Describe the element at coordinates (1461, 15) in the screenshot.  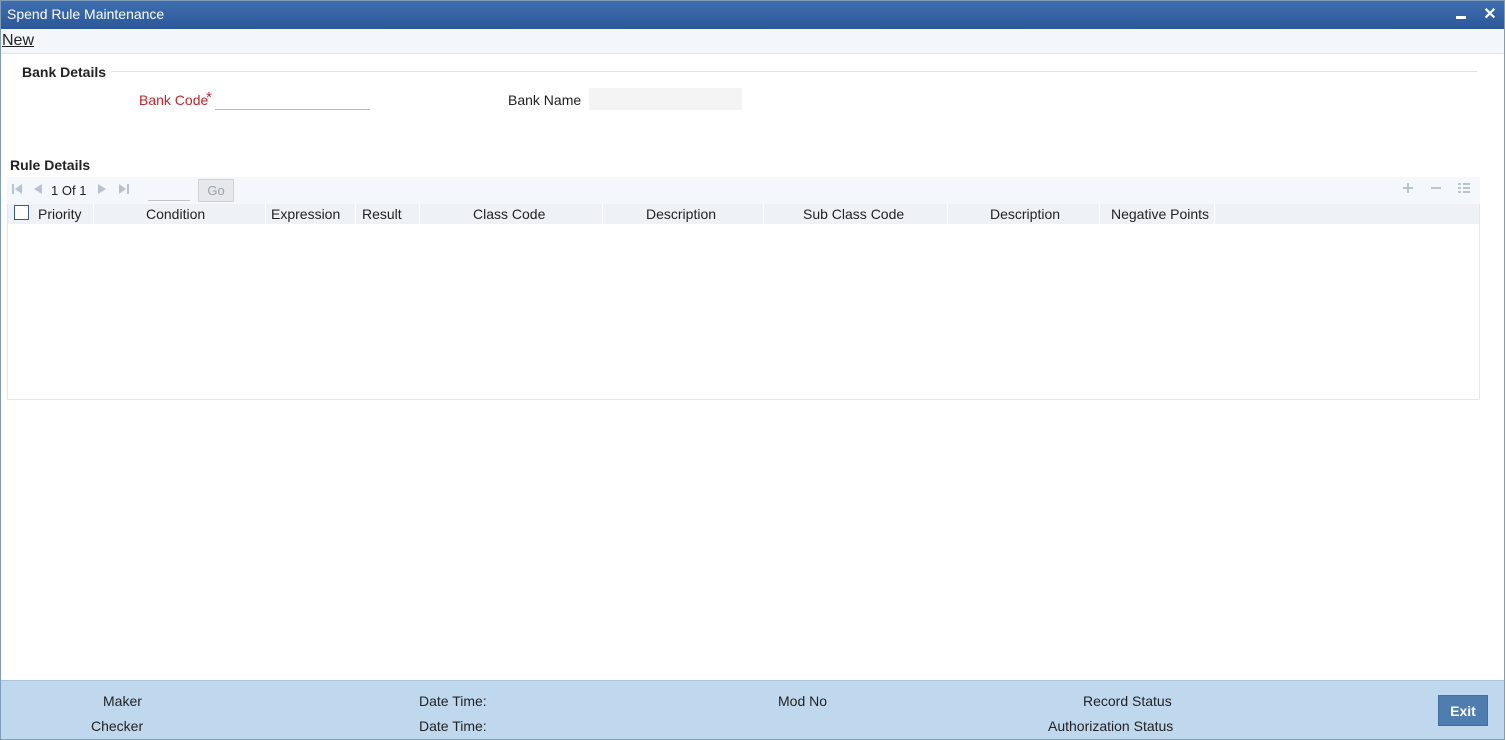
I see `minimize-icon` at that location.